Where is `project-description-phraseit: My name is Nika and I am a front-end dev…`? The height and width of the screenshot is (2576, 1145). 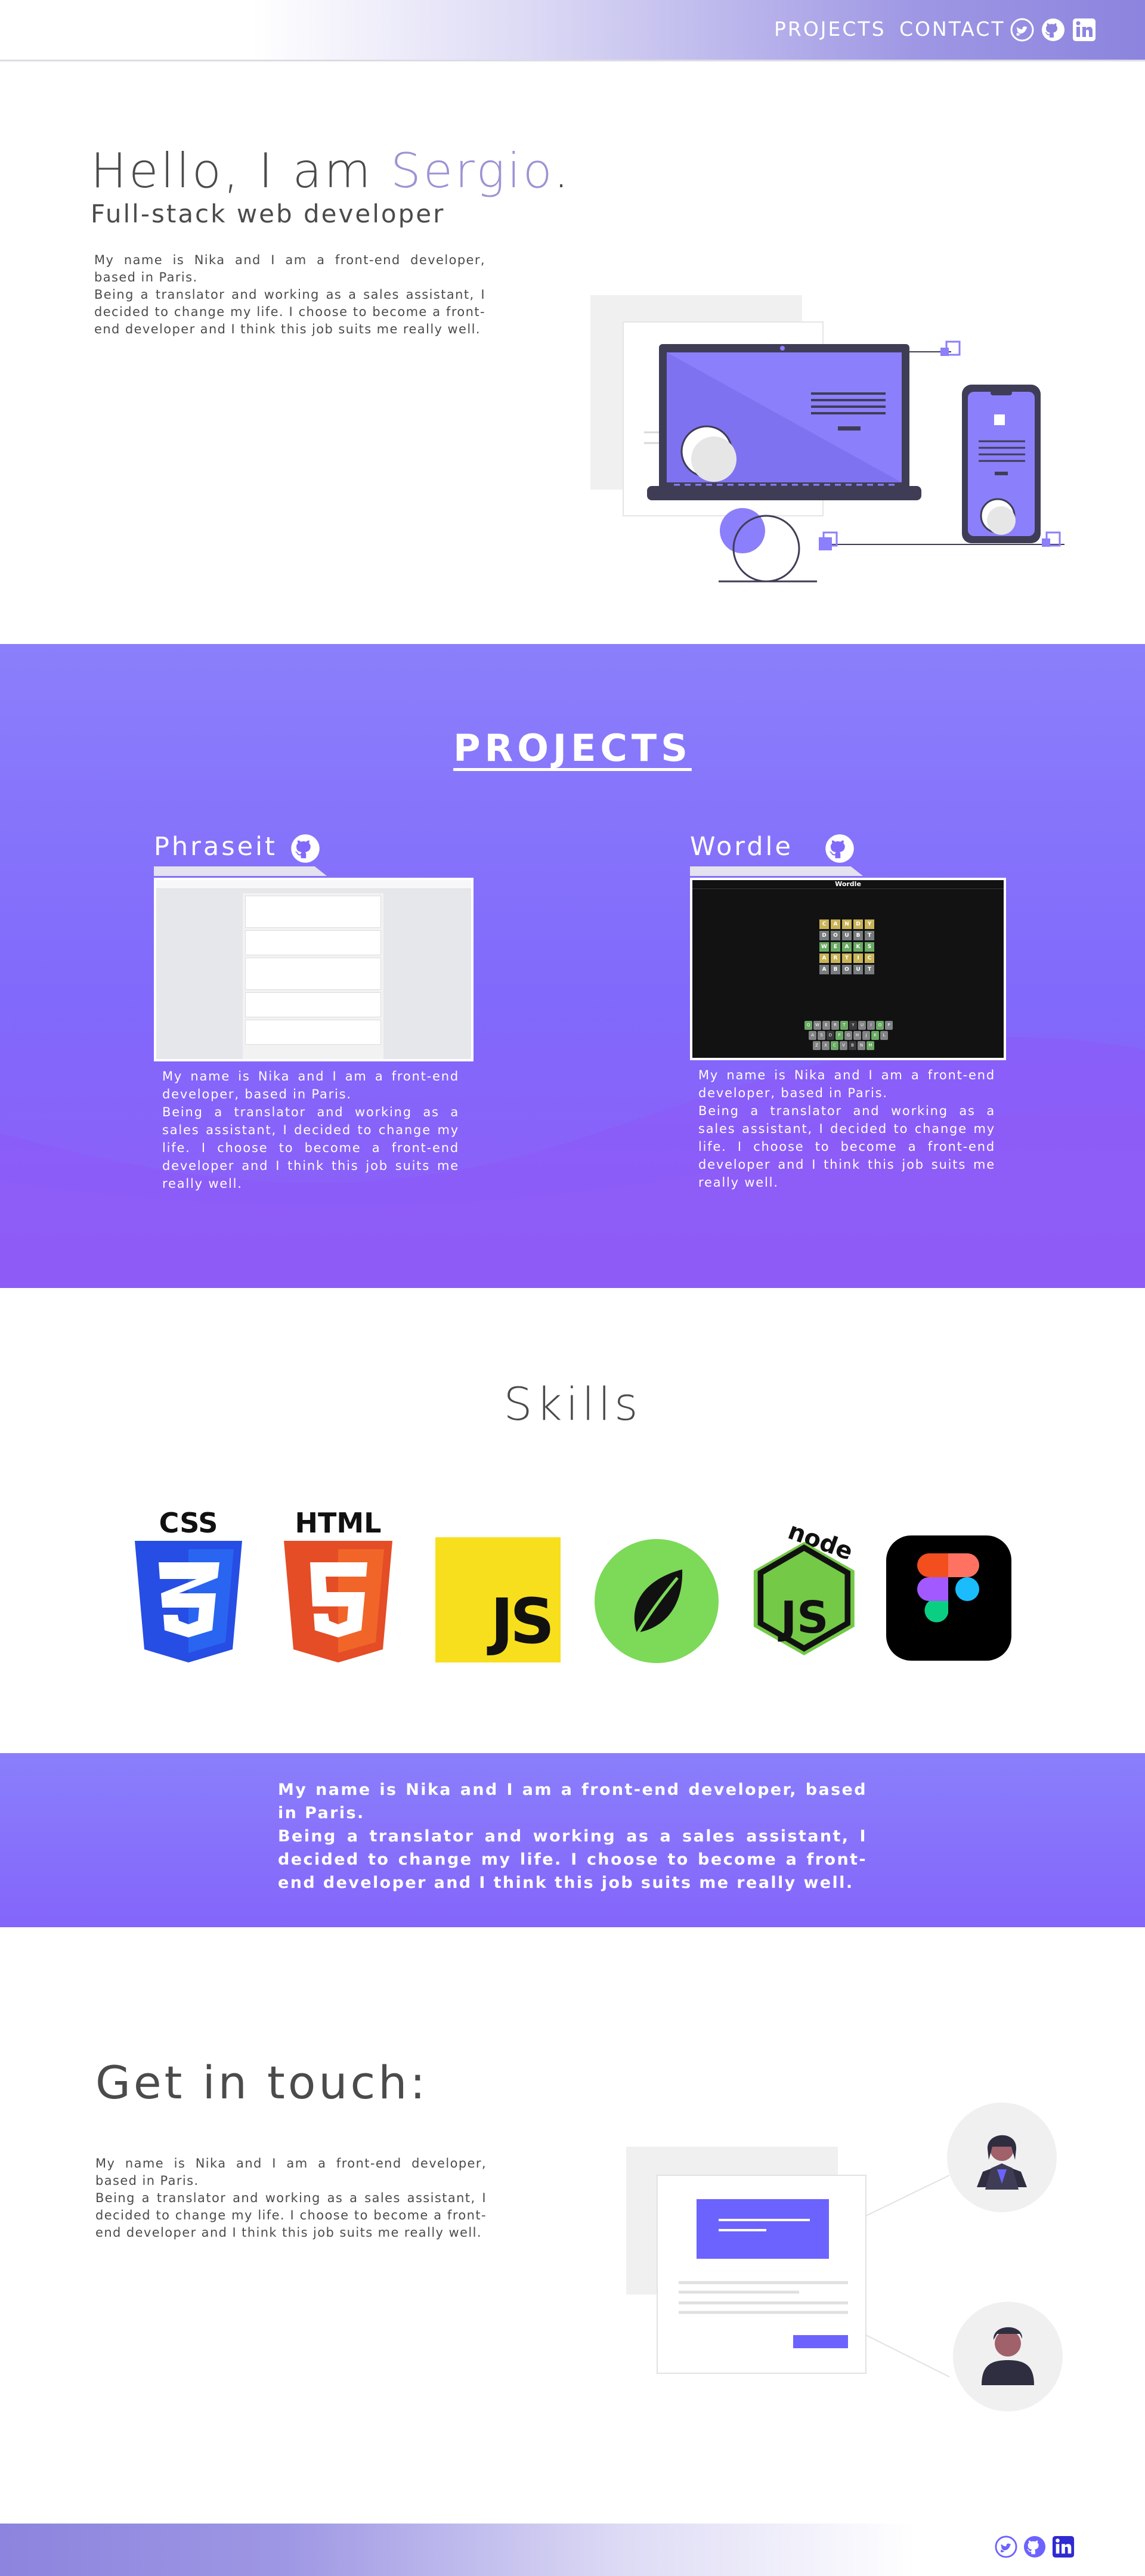
project-description-phraseit: My name is Nika and I am a front-end dev… is located at coordinates (310, 1130).